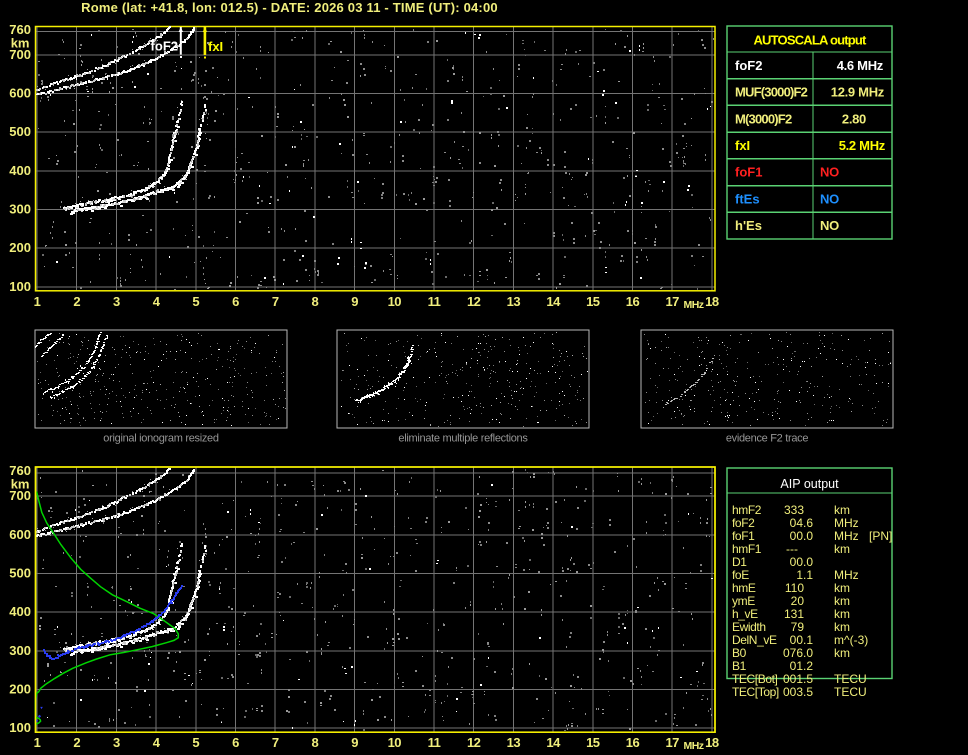  What do you see at coordinates (810, 40) in the screenshot?
I see `svg-text: AUTOSCALA output` at bounding box center [810, 40].